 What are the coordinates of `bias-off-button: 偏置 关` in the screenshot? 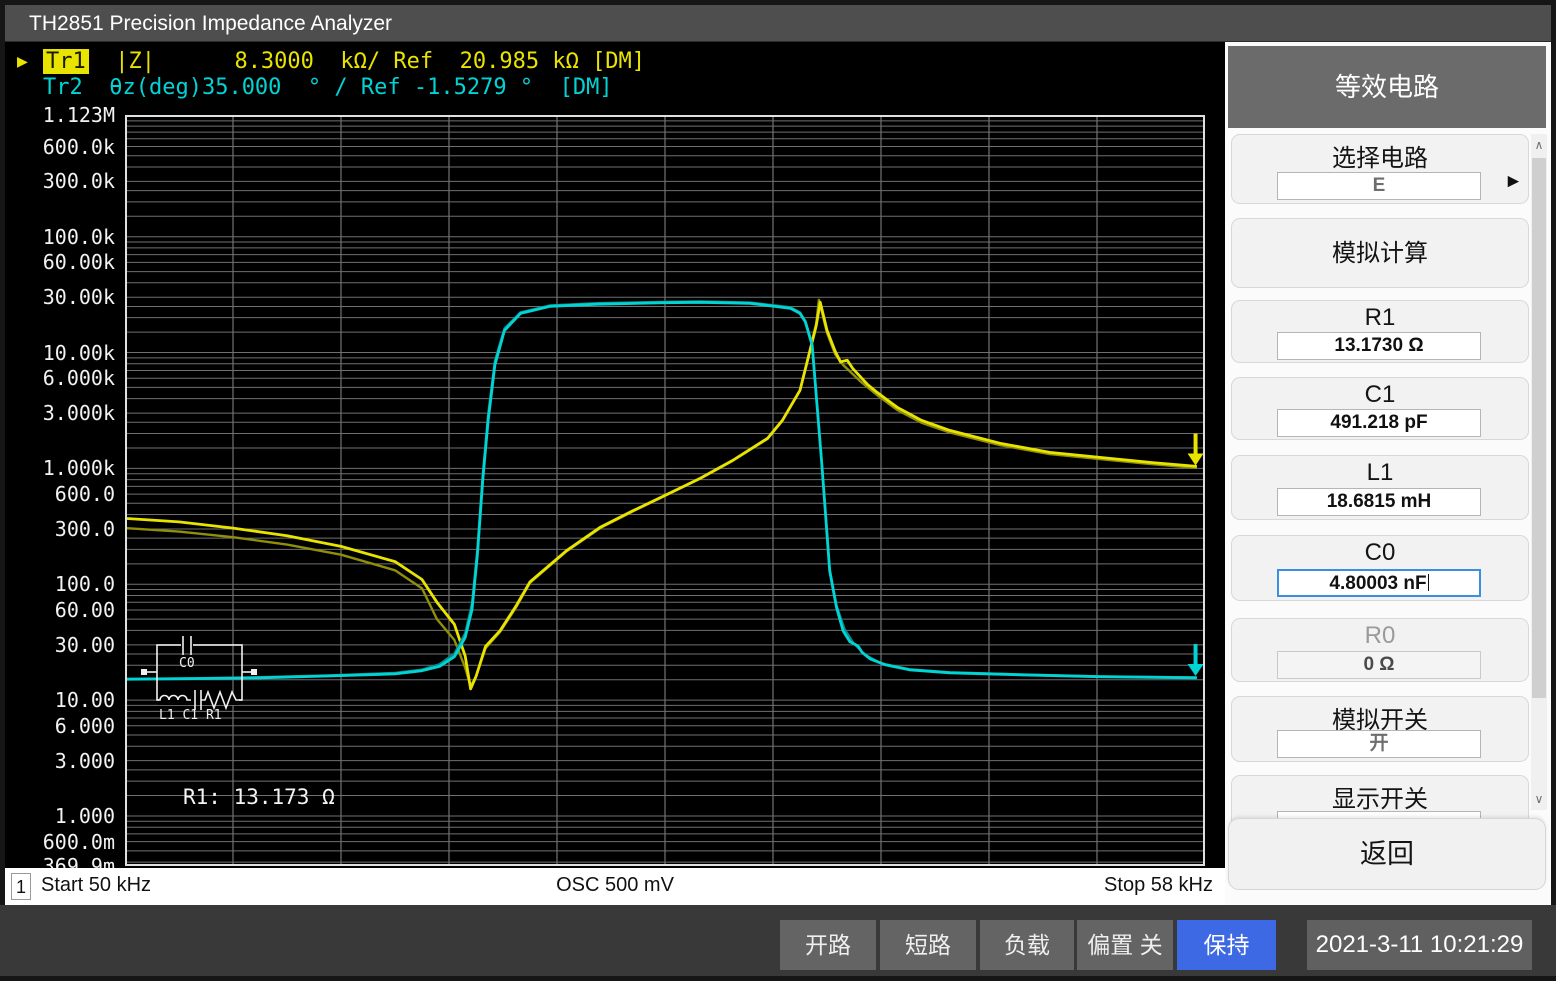 It's located at (1125, 945).